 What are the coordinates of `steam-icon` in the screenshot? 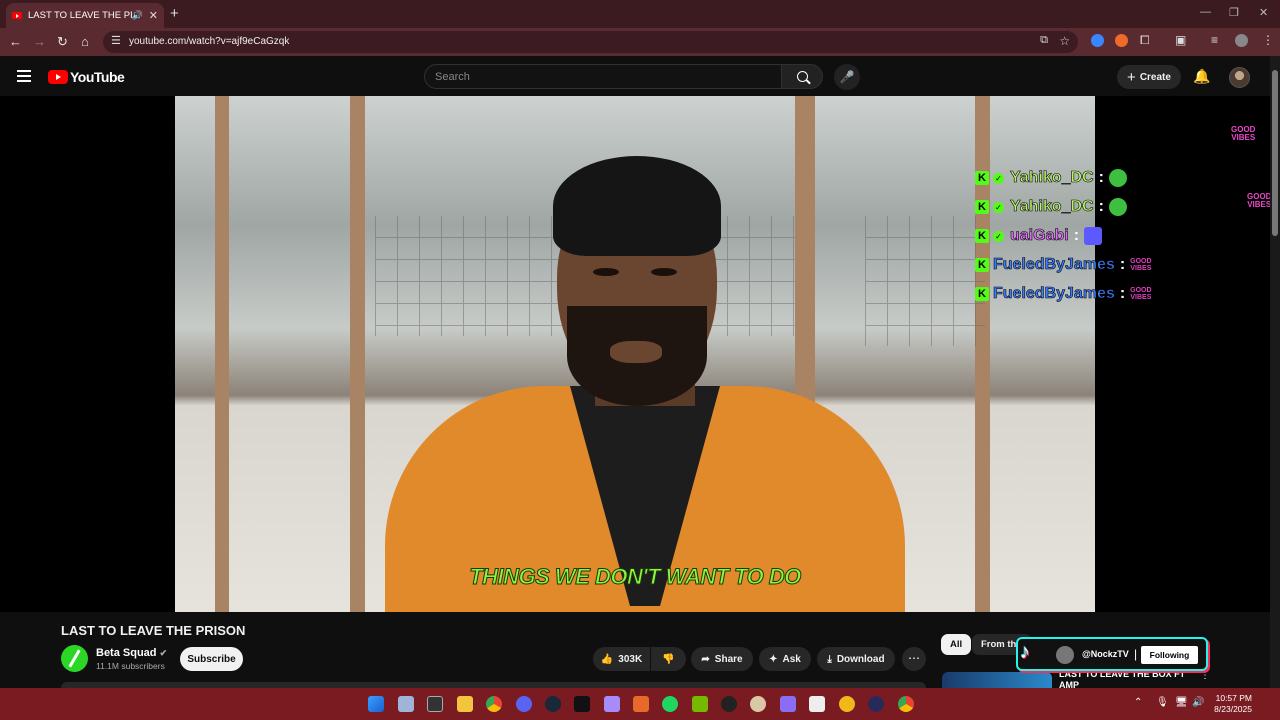 It's located at (553, 704).